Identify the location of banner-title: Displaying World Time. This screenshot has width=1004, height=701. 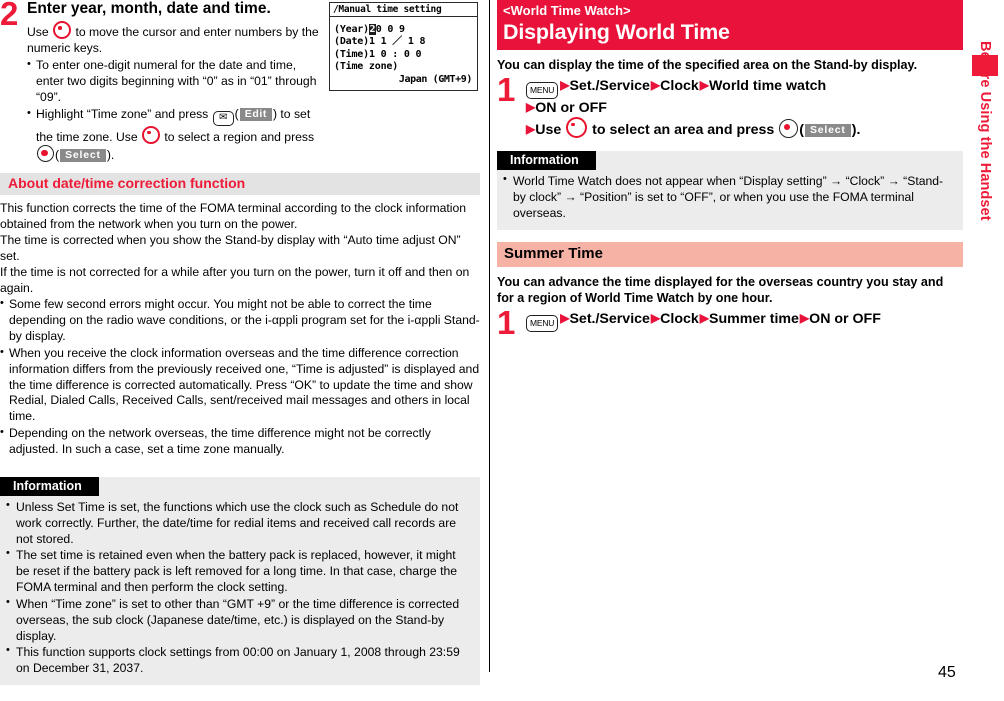
(616, 31).